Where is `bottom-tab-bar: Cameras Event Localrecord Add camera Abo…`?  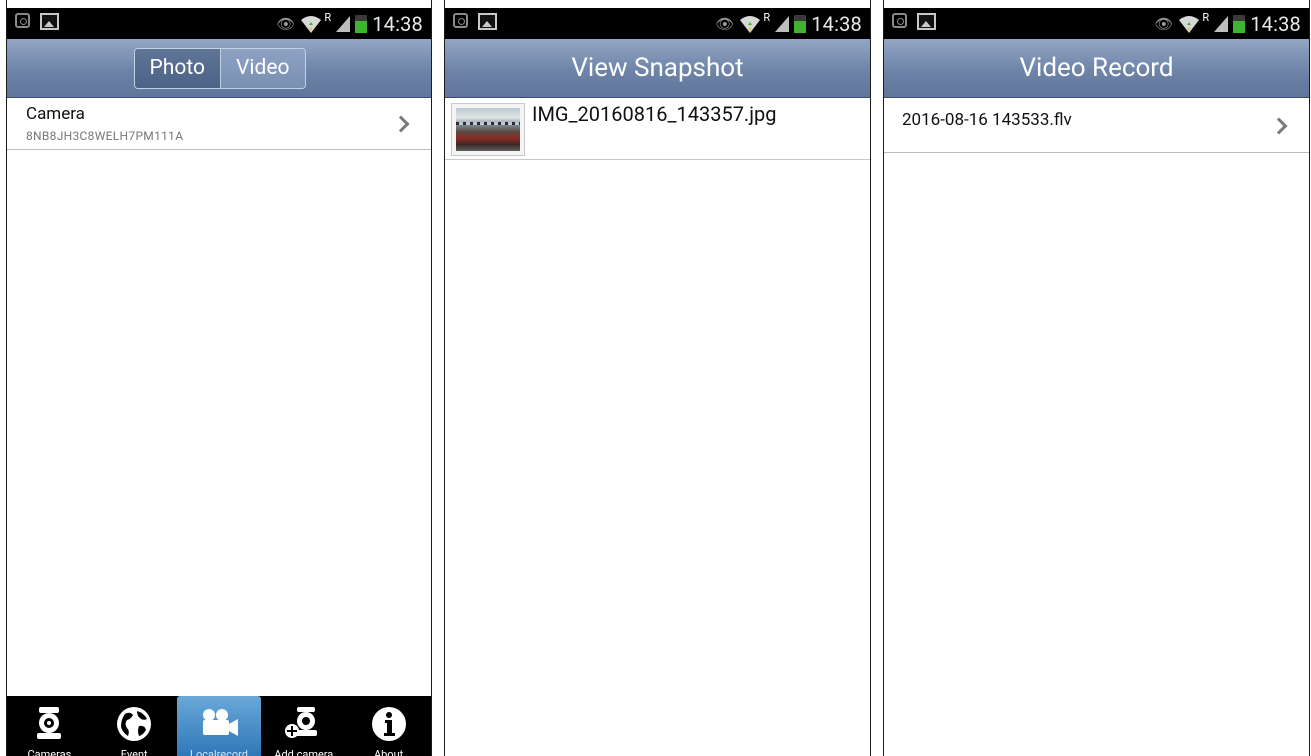 bottom-tab-bar: Cameras Event Localrecord Add camera Abo… is located at coordinates (219, 726).